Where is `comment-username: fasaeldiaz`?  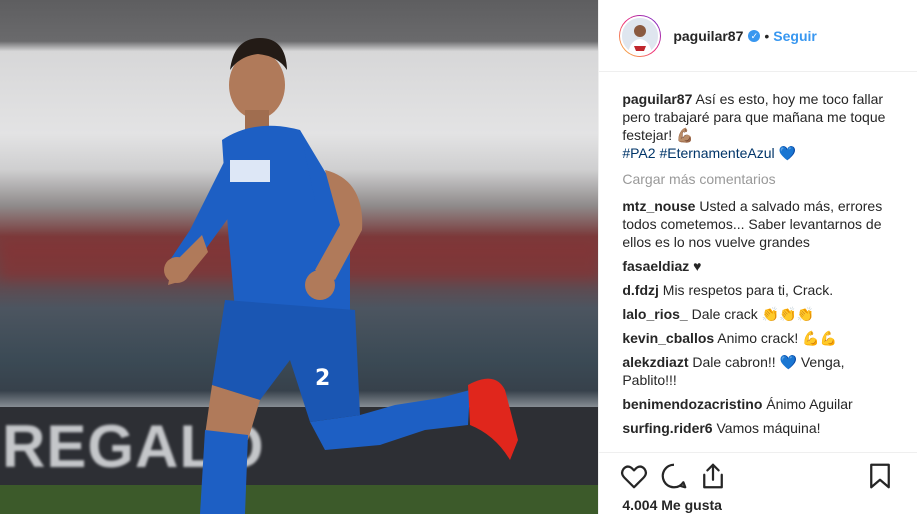
comment-username: fasaeldiaz is located at coordinates (655, 266).